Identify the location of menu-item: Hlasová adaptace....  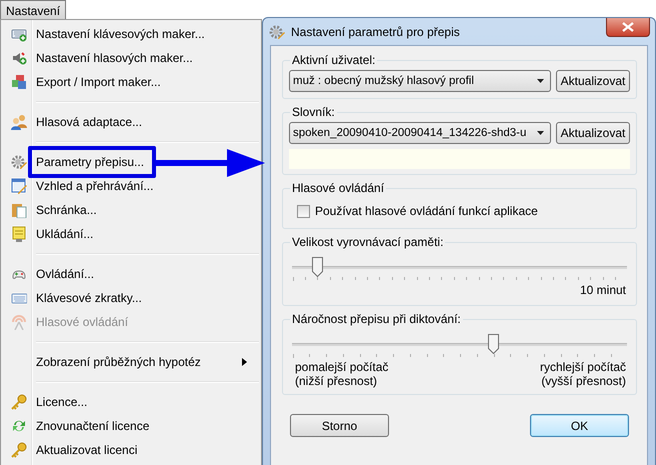
(131, 122).